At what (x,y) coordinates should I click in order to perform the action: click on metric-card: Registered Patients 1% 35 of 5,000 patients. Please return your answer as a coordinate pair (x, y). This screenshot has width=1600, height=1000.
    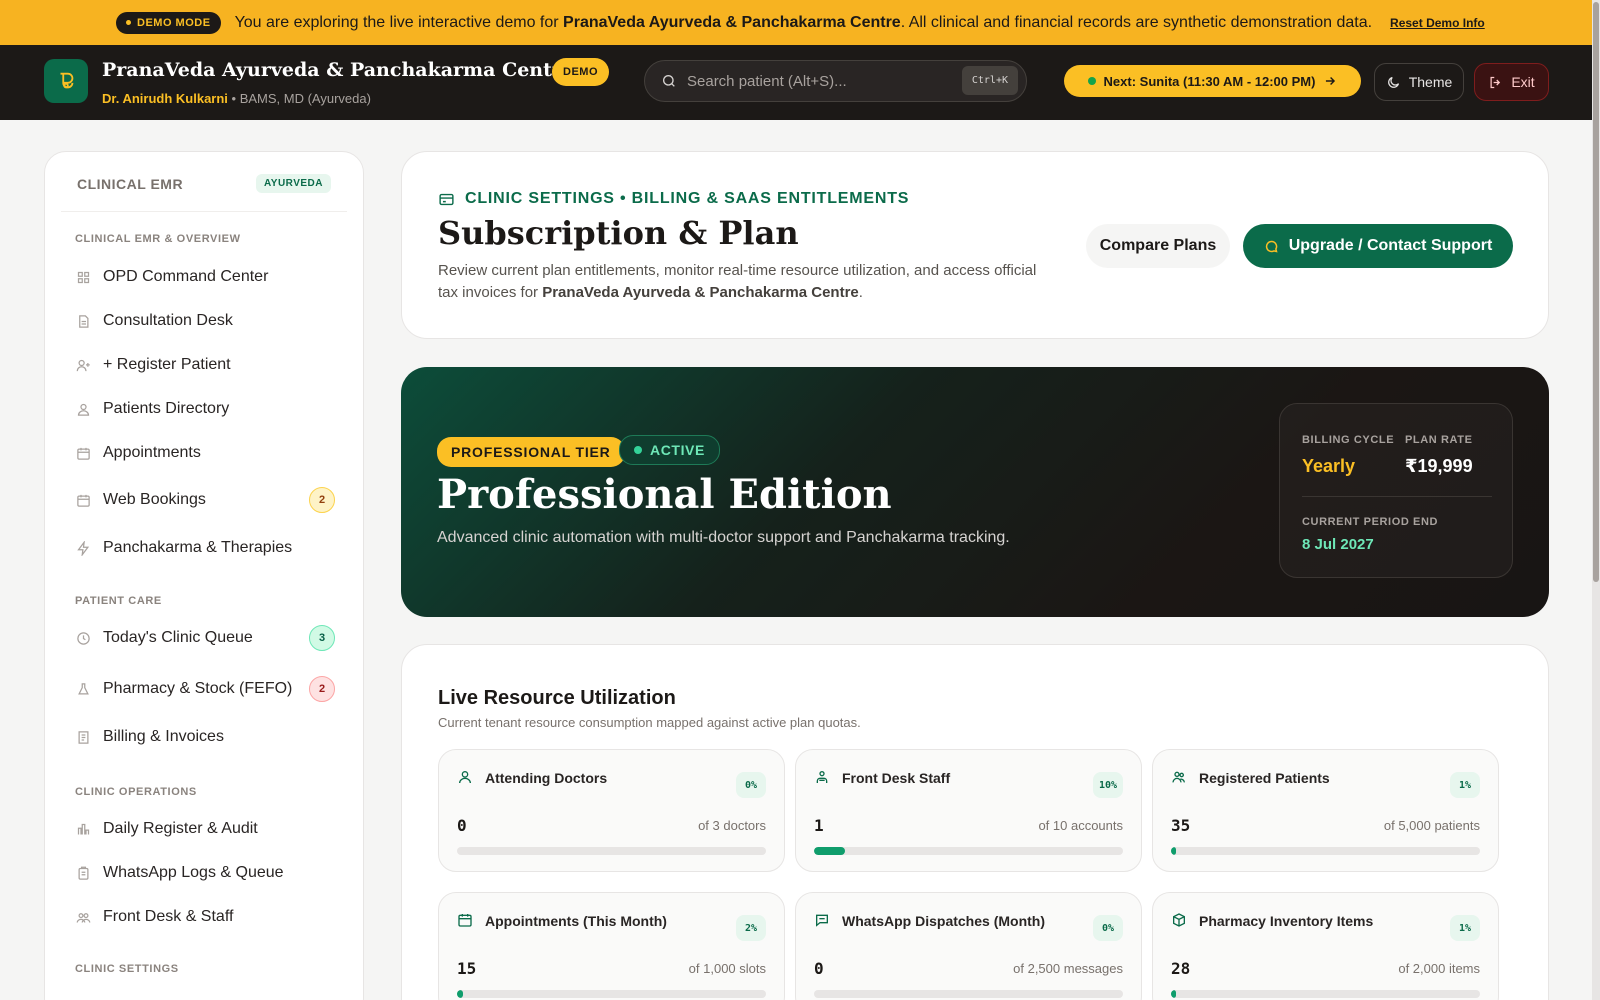
    Looking at the image, I should click on (1325, 810).